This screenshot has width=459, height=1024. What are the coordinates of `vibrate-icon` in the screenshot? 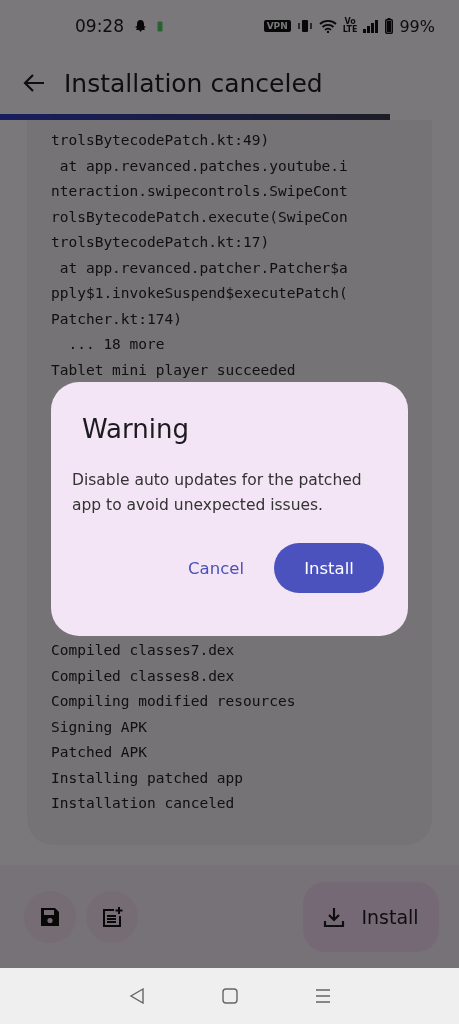 It's located at (304, 26).